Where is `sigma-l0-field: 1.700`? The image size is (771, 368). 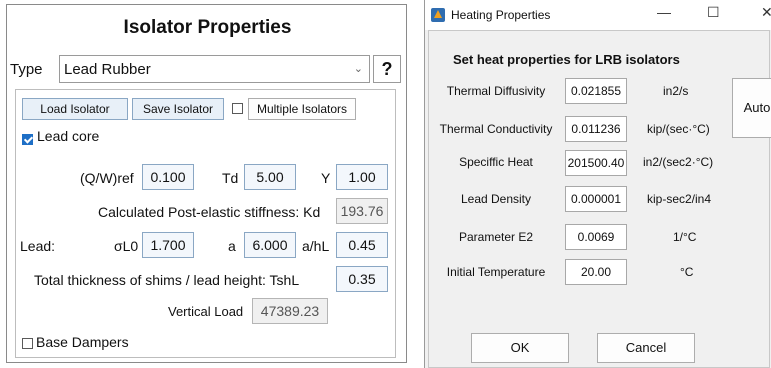
sigma-l0-field: 1.700 is located at coordinates (168, 245).